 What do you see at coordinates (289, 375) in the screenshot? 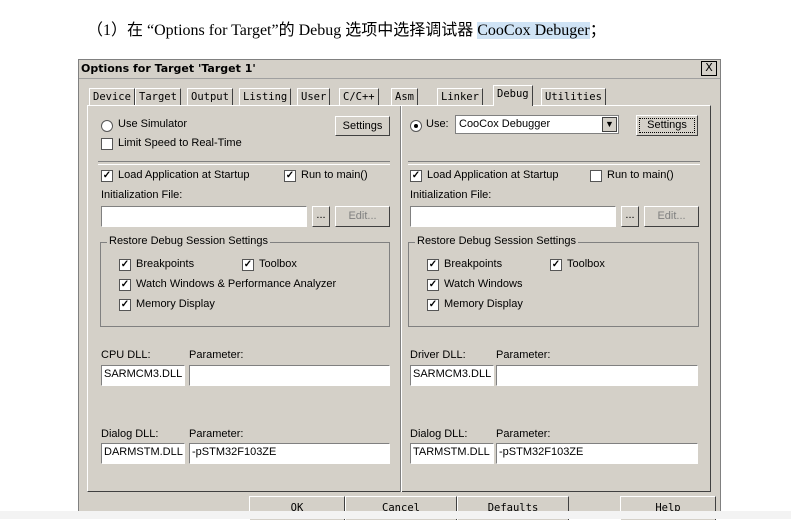
I see `cpu-param-input` at bounding box center [289, 375].